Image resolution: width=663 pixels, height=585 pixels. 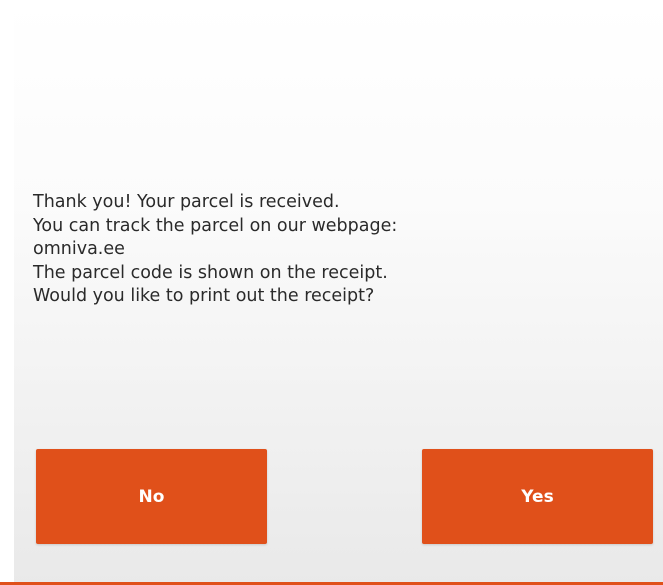 I want to click on yes-button-label: Yes, so click(x=537, y=496).